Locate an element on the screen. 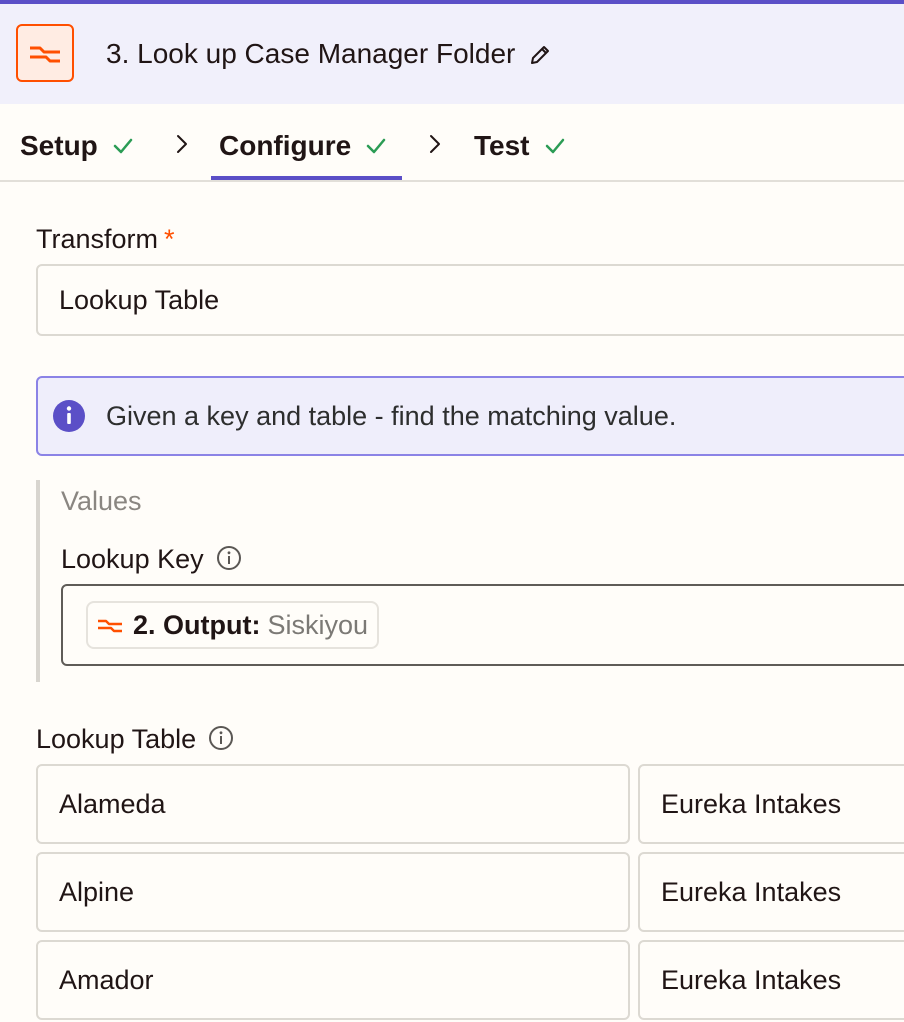 This screenshot has height=1022, width=904. mapped-field-pill: 2. Output: Siskiyou is located at coordinates (233, 625).